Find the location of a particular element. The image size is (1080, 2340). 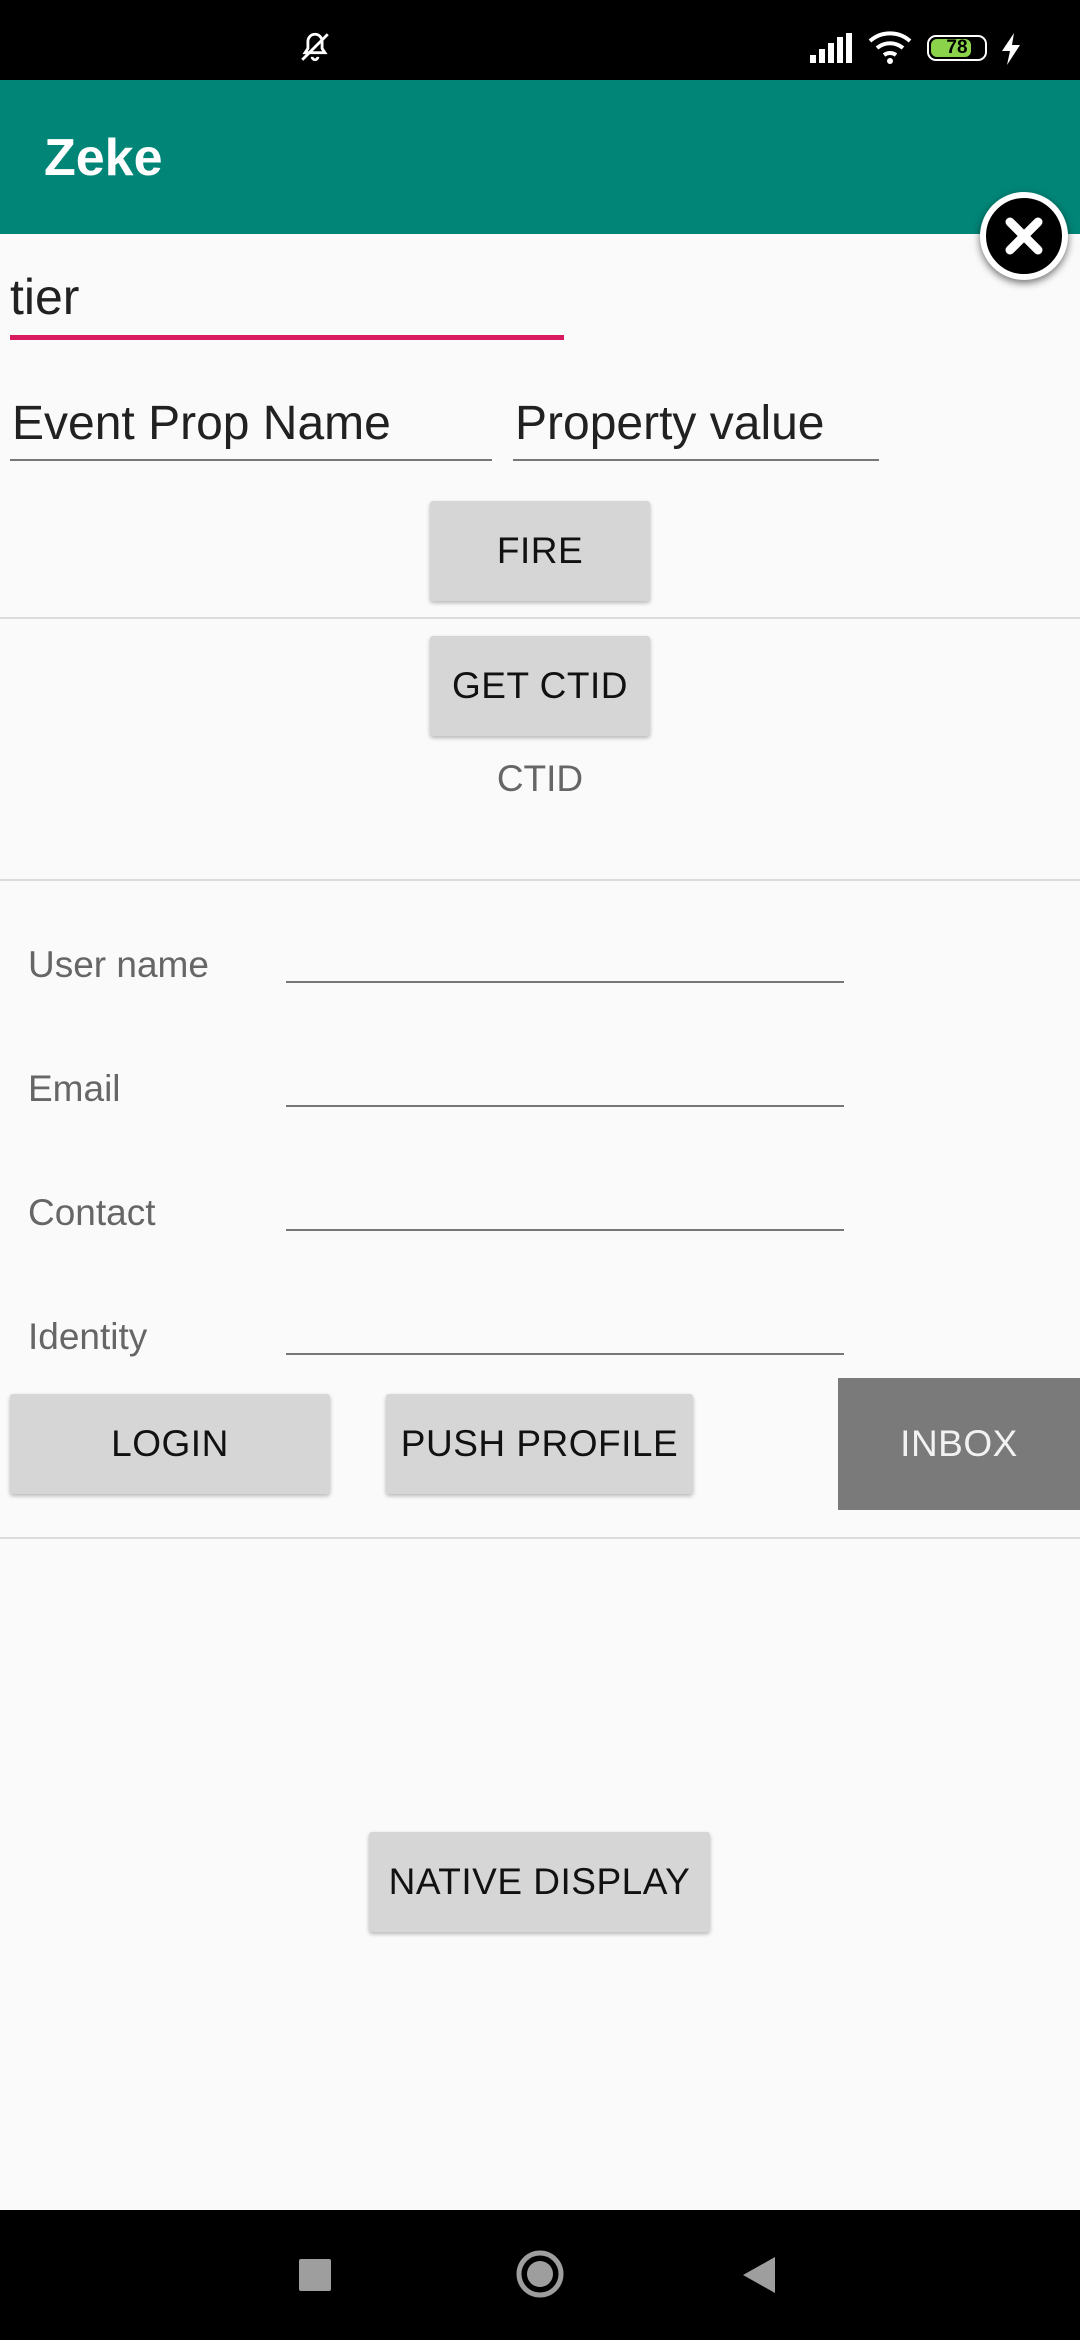

app-title: Zeke is located at coordinates (103, 158).